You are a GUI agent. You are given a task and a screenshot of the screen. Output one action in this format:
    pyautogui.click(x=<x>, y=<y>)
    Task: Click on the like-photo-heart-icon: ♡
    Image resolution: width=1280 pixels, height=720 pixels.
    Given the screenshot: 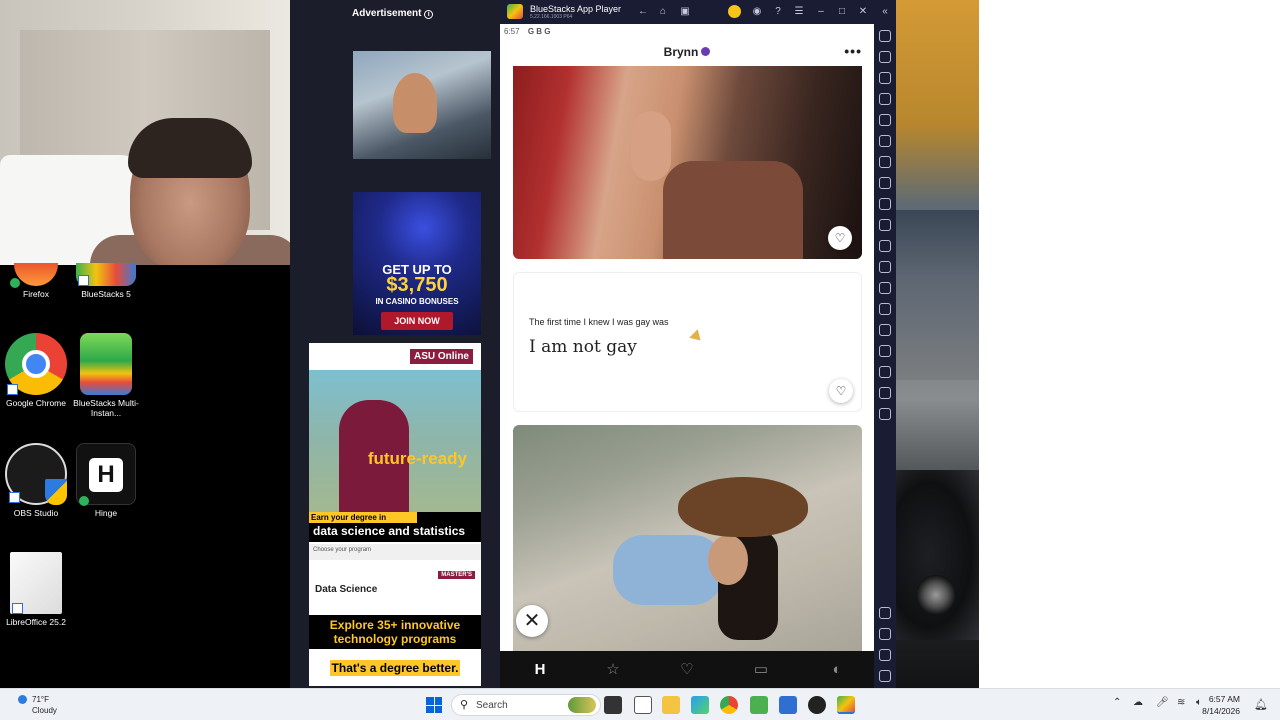 What is the action you would take?
    pyautogui.click(x=840, y=238)
    